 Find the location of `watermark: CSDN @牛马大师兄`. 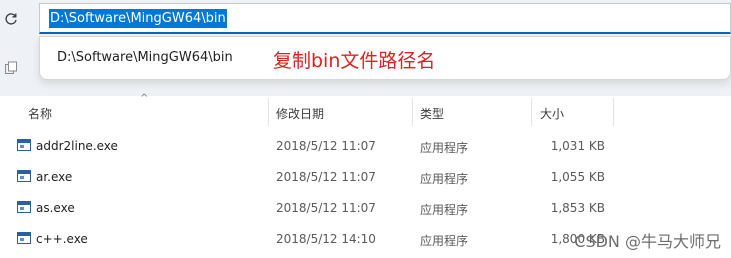

watermark: CSDN @牛马大师兄 is located at coordinates (647, 241).